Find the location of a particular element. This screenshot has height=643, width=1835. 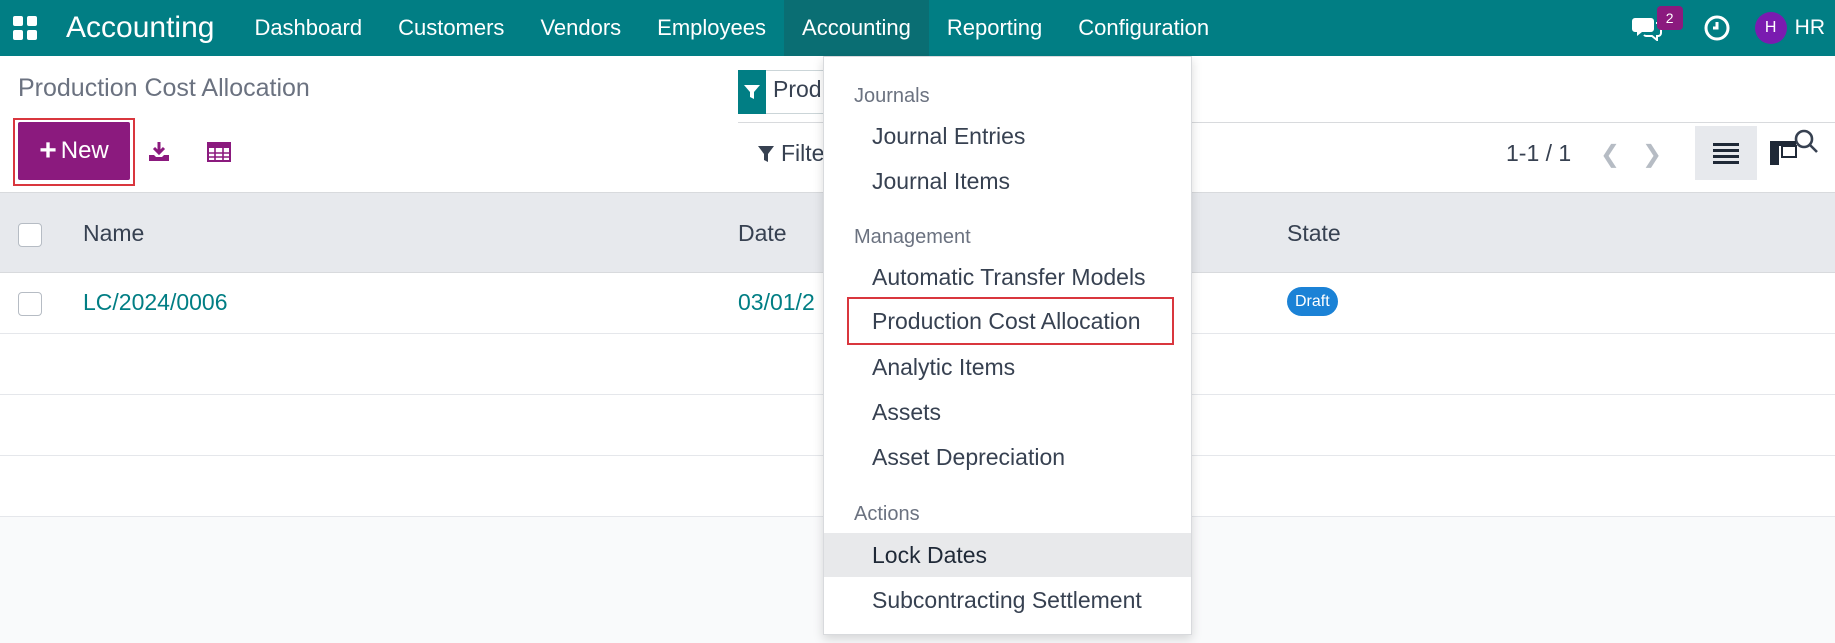

filters-label: Filte is located at coordinates (803, 153).